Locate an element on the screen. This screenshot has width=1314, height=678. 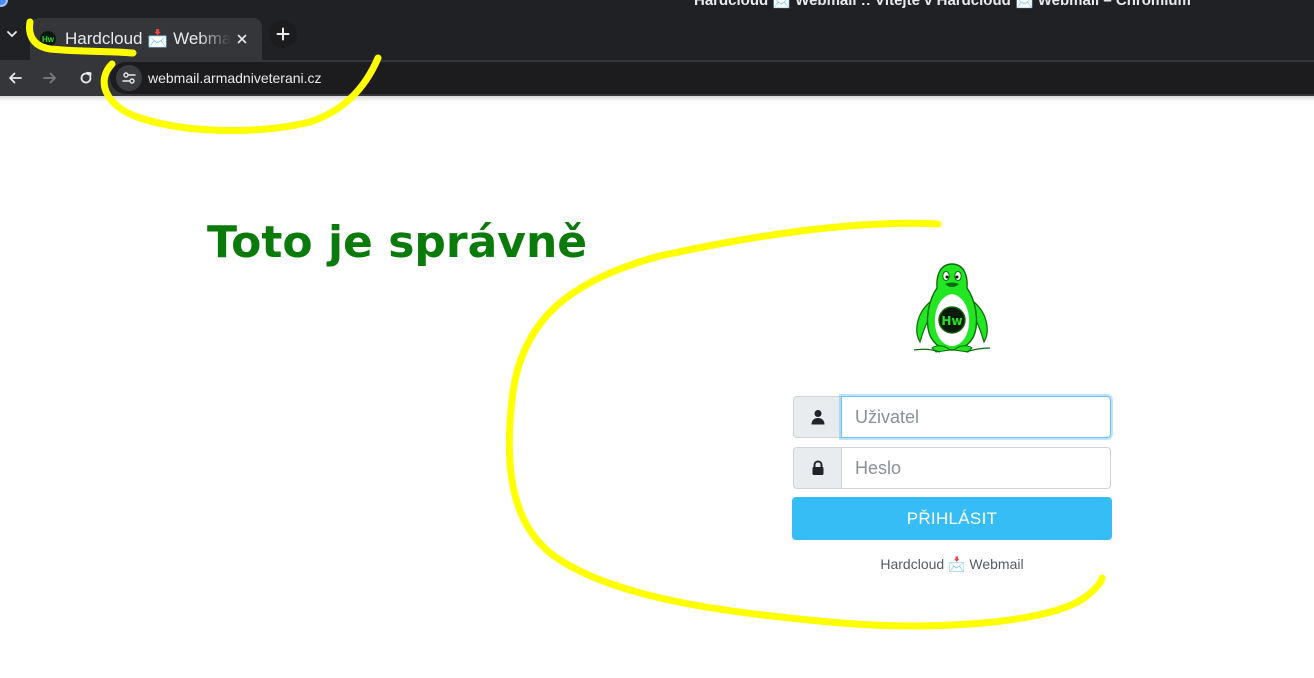
login-button: PŘIHLÁSIT is located at coordinates (952, 518).